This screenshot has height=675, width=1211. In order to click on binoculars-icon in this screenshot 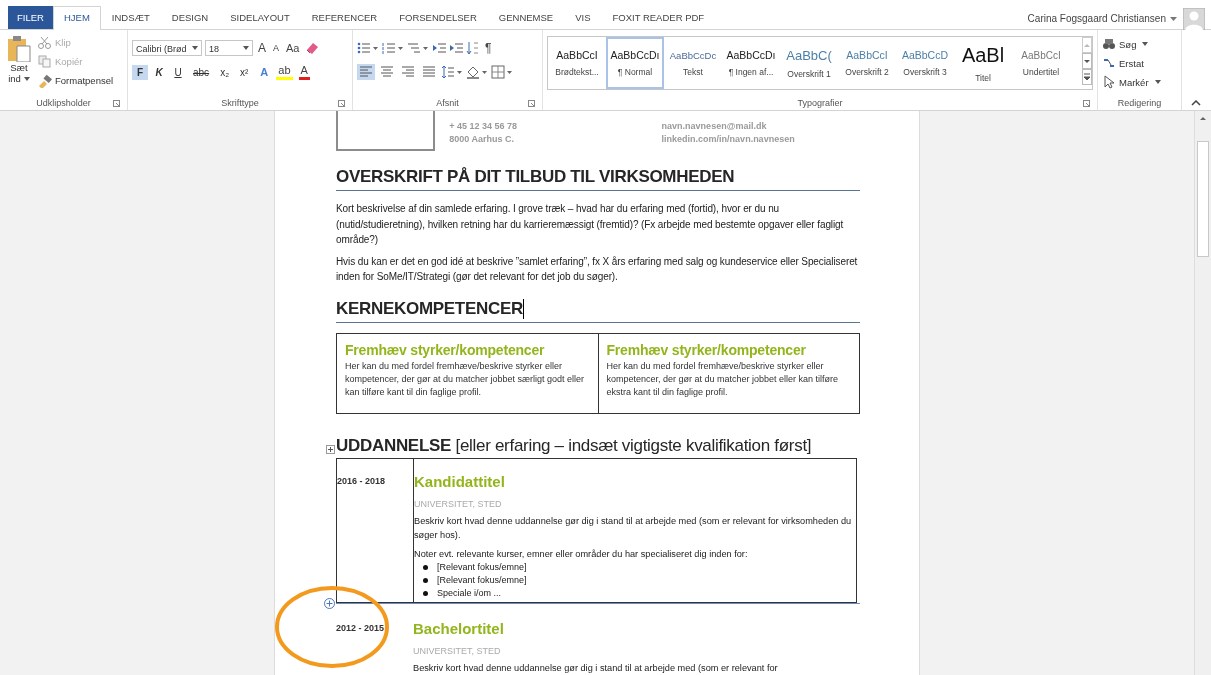, I will do `click(1109, 44)`.